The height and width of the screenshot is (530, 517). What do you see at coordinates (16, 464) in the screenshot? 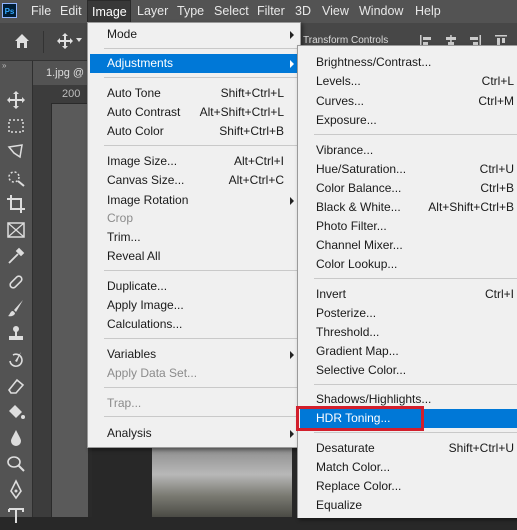
I see `dodge-tool-icon` at bounding box center [16, 464].